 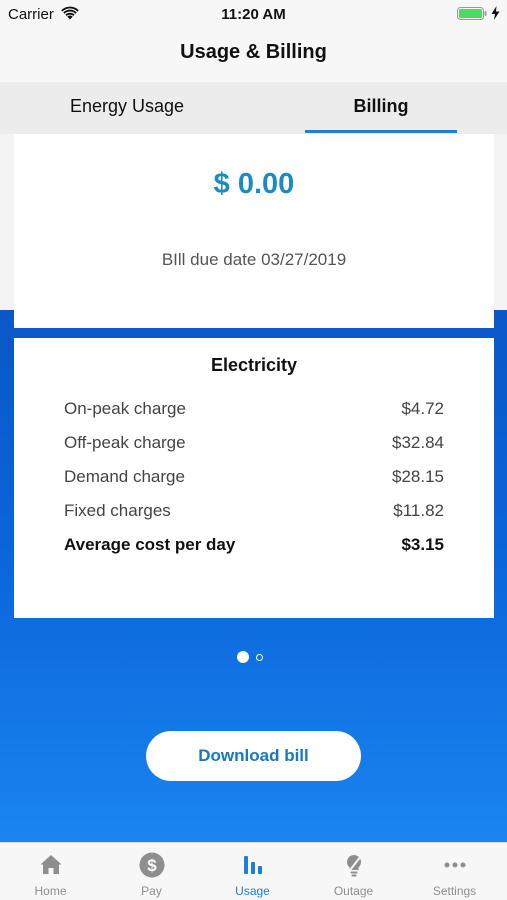 What do you see at coordinates (151, 891) in the screenshot?
I see `tab-bar-label: Pay` at bounding box center [151, 891].